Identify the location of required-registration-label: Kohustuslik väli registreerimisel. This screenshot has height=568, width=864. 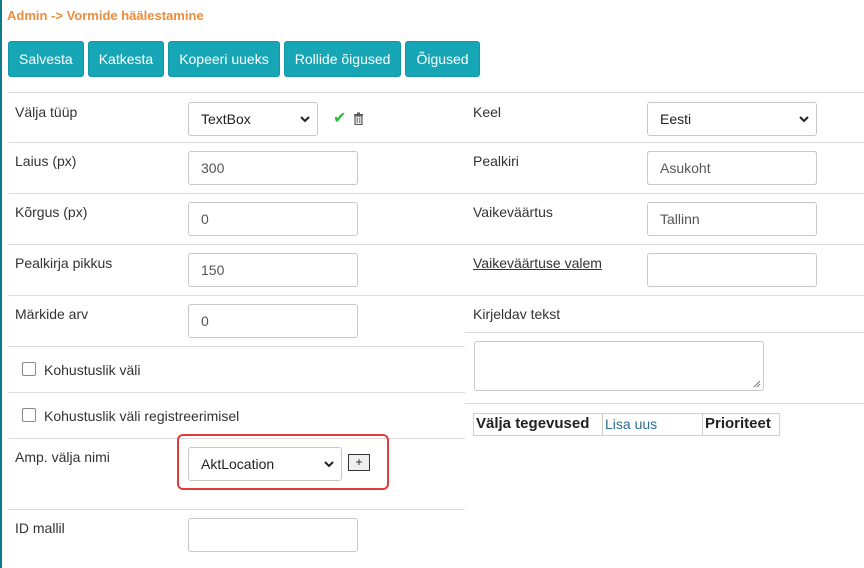
(142, 416).